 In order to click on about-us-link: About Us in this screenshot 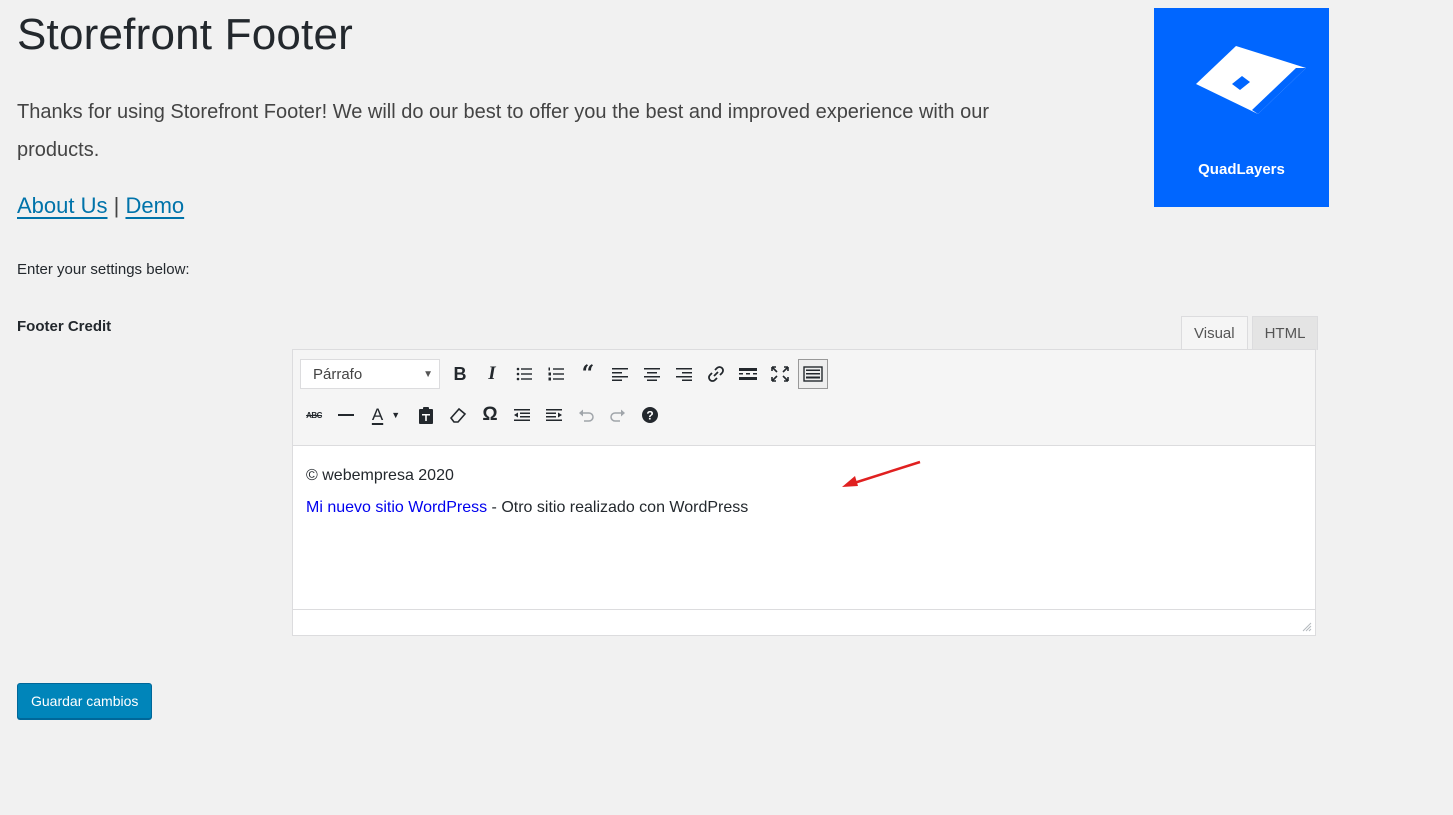, I will do `click(62, 205)`.